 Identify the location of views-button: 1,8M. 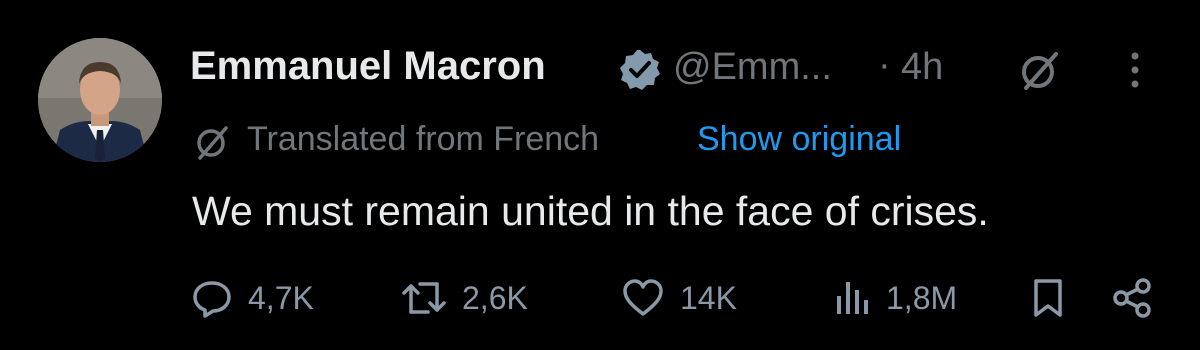
(894, 298).